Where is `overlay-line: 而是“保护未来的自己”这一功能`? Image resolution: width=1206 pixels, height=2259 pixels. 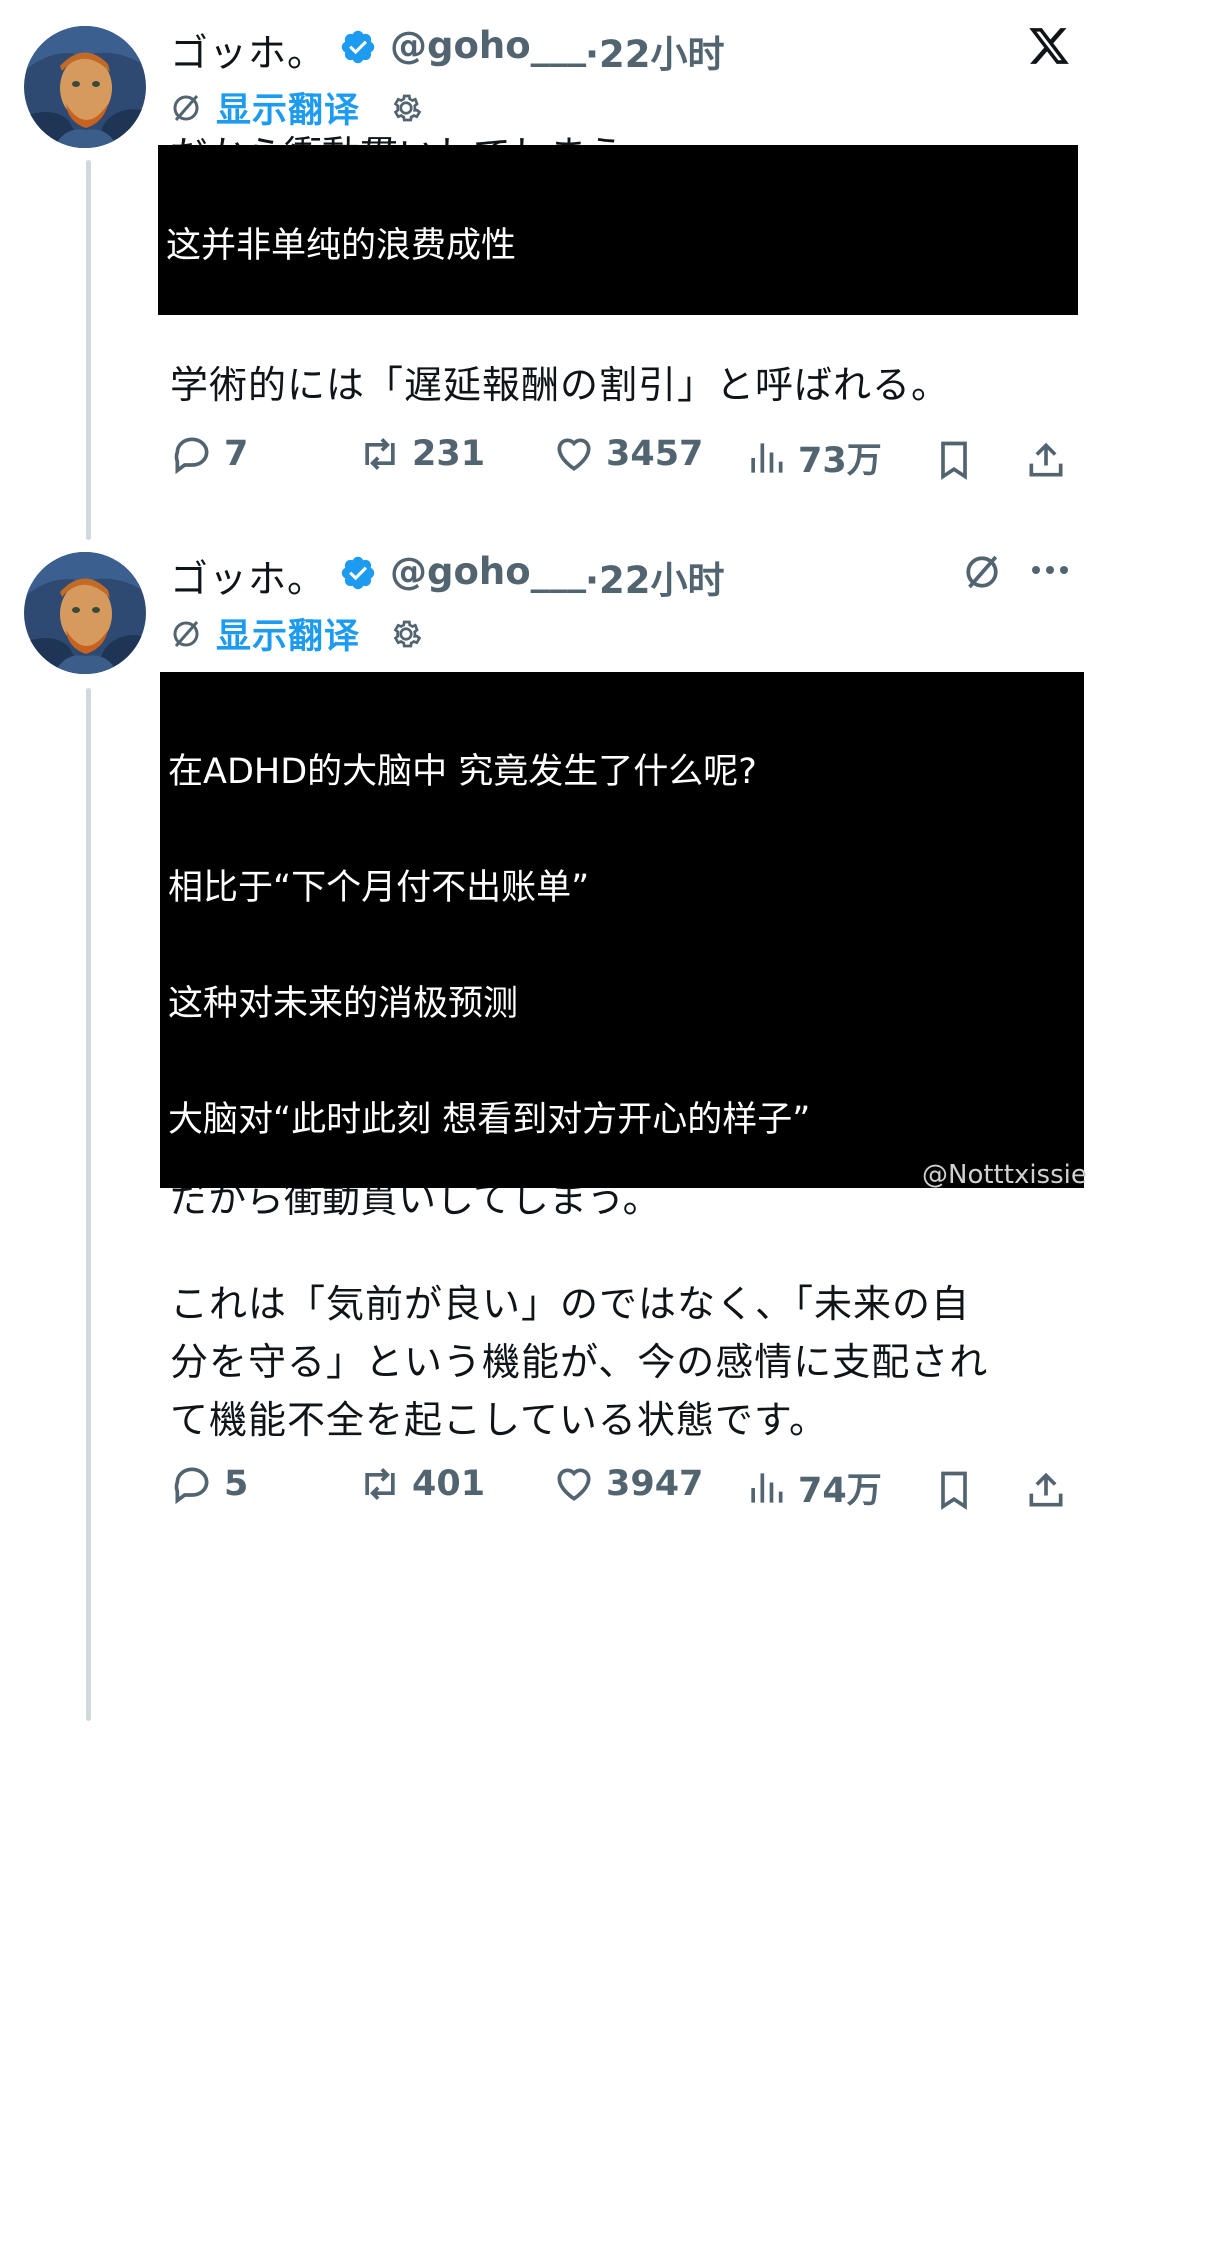
overlay-line: 而是“保护未来的自己”这一功能 is located at coordinates (414, 1930).